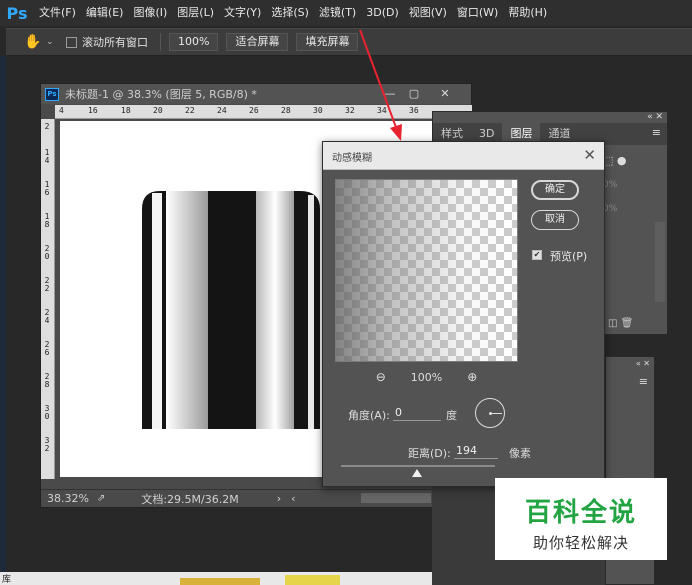 Image resolution: width=692 pixels, height=585 pixels. Describe the element at coordinates (580, 513) in the screenshot. I see `watermark-title: 百科全说` at that location.